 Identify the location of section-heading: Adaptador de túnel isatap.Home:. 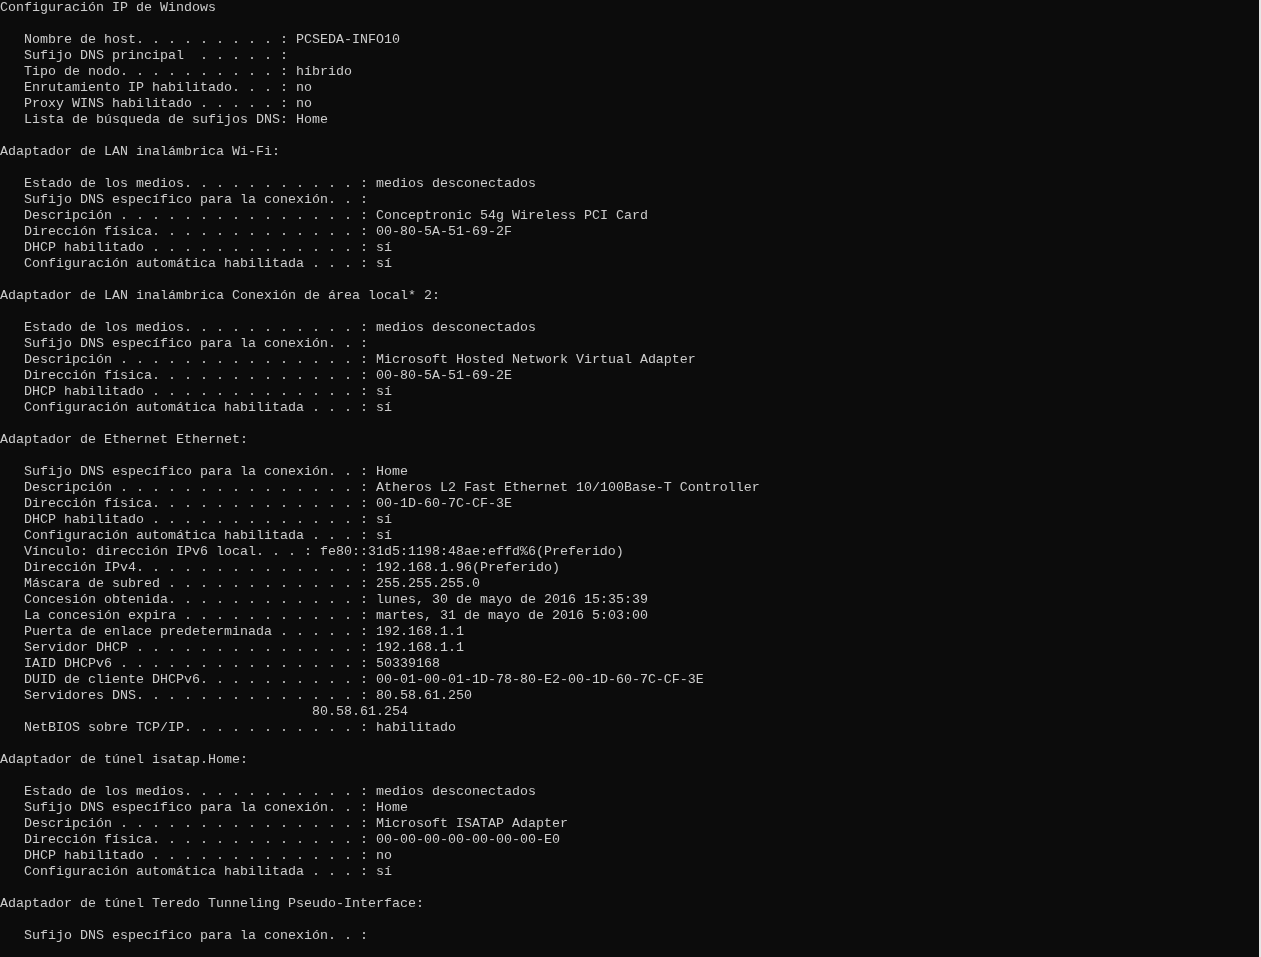
(124, 760).